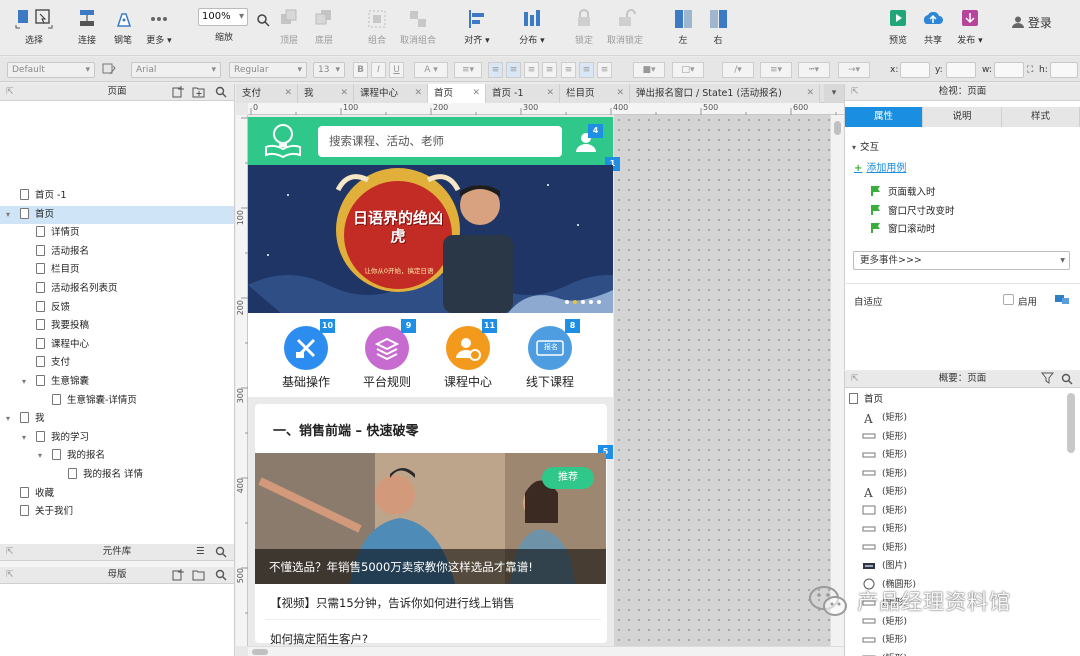  I want to click on outline-scrollbar, so click(1071, 423).